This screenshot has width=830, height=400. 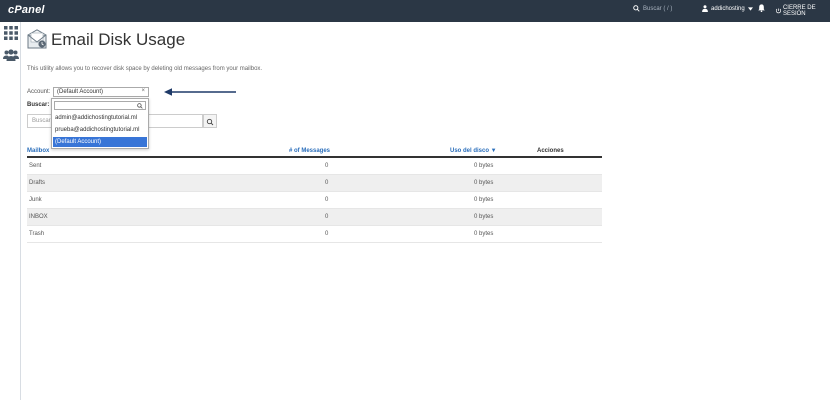 I want to click on table-row: Drafts 0 0 bytes, so click(x=314, y=183).